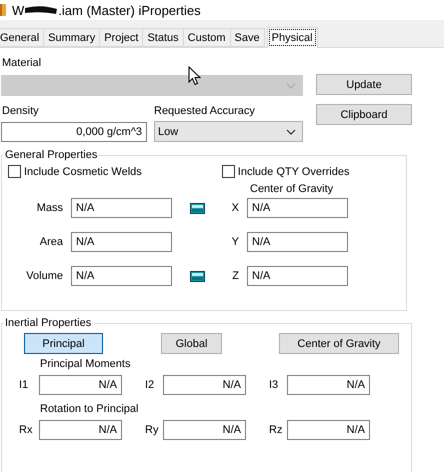 This screenshot has width=444, height=472. Describe the element at coordinates (86, 364) in the screenshot. I see `section-heading: Principal Moments` at that location.